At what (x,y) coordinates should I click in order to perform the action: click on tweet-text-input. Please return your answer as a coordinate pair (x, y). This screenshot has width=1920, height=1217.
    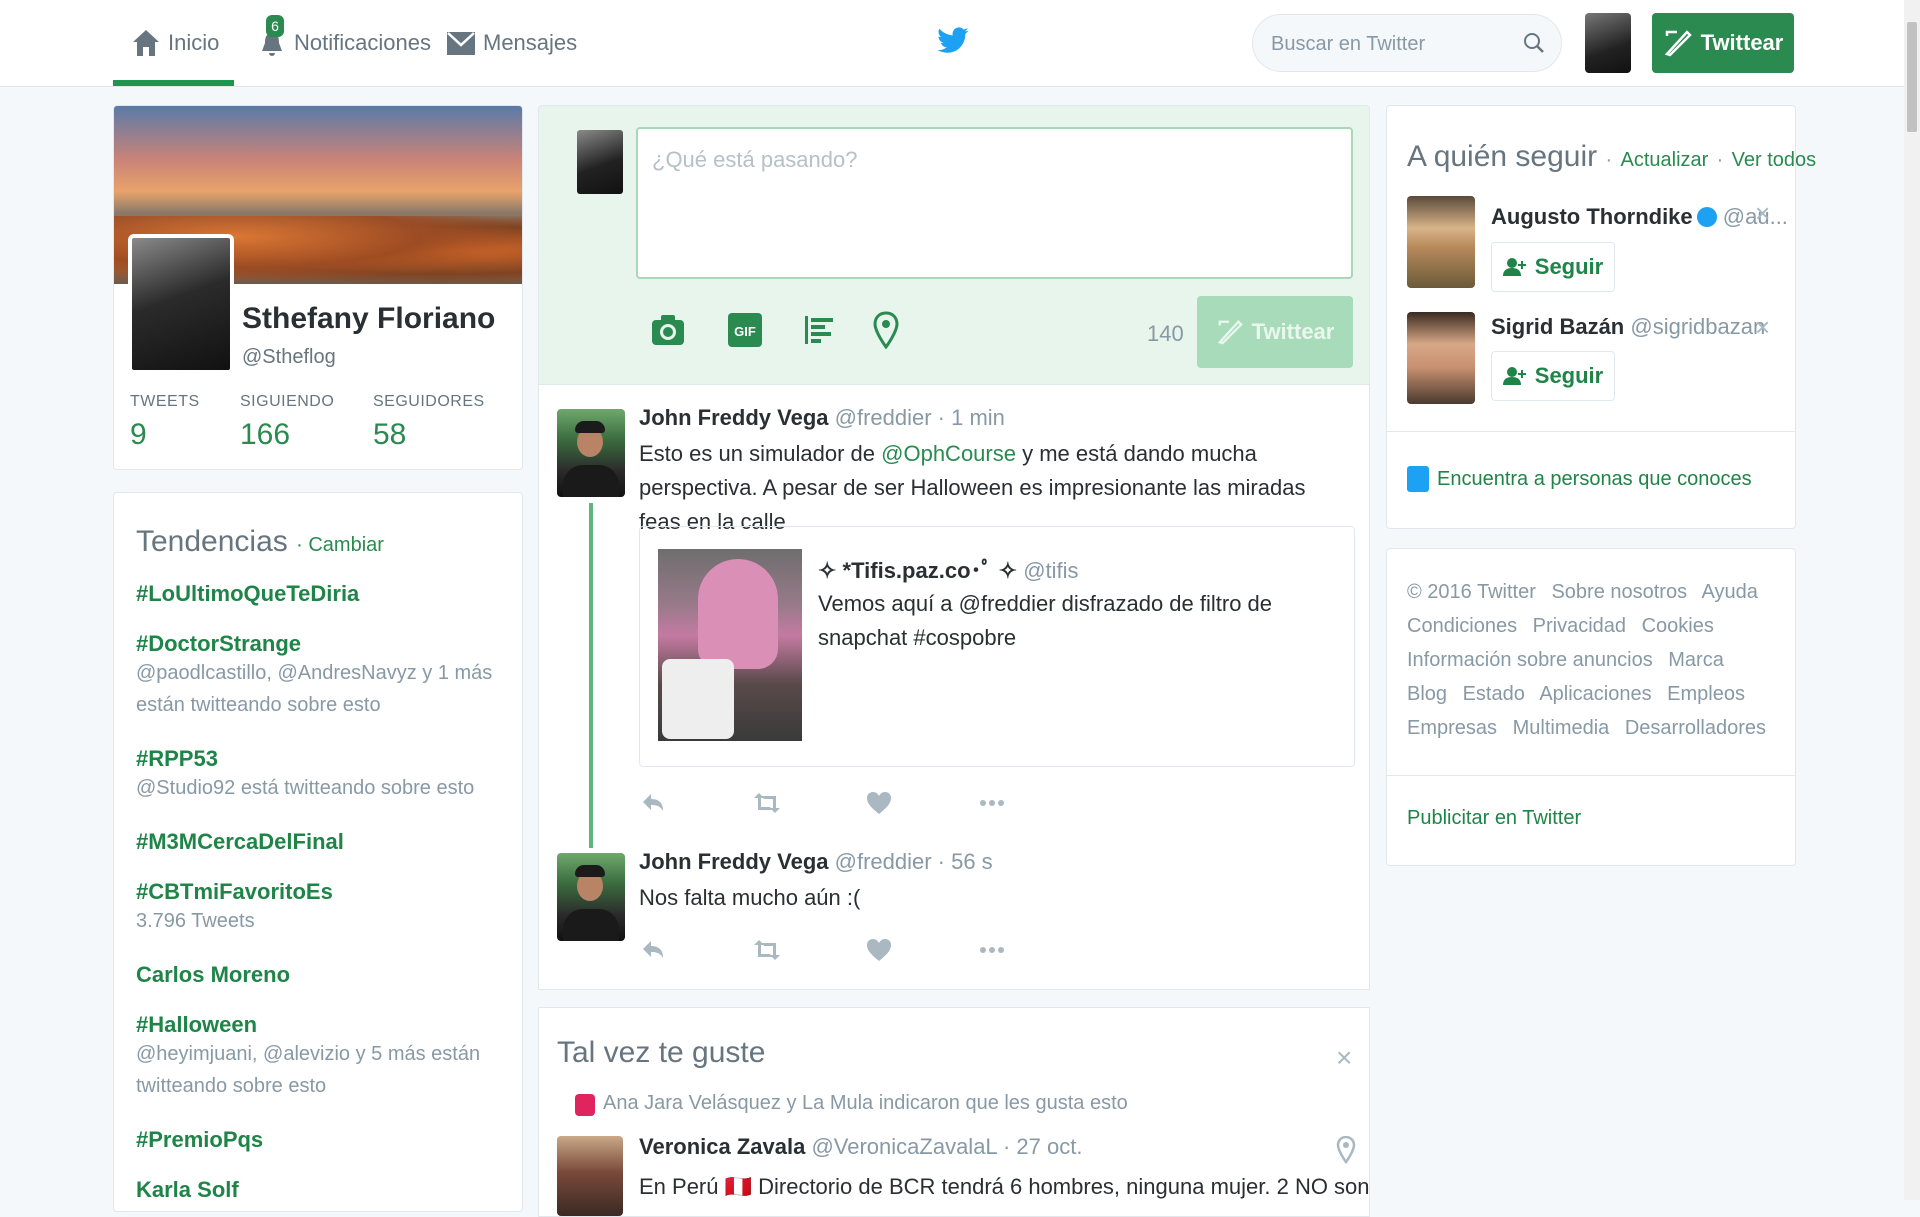
    Looking at the image, I should click on (994, 203).